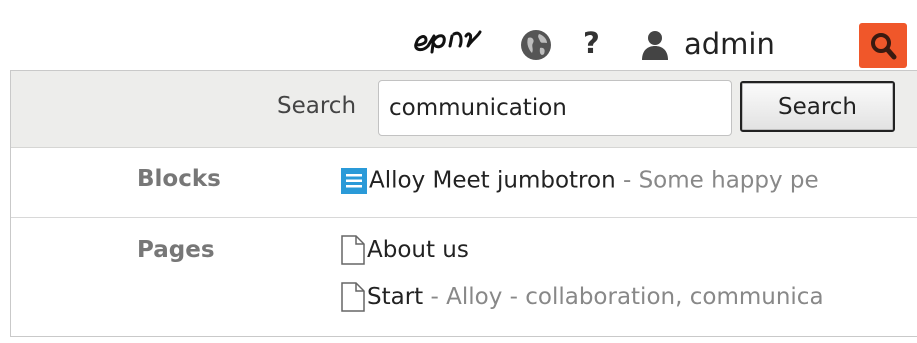 The width and height of the screenshot is (917, 343). I want to click on epi-logo, so click(448, 42).